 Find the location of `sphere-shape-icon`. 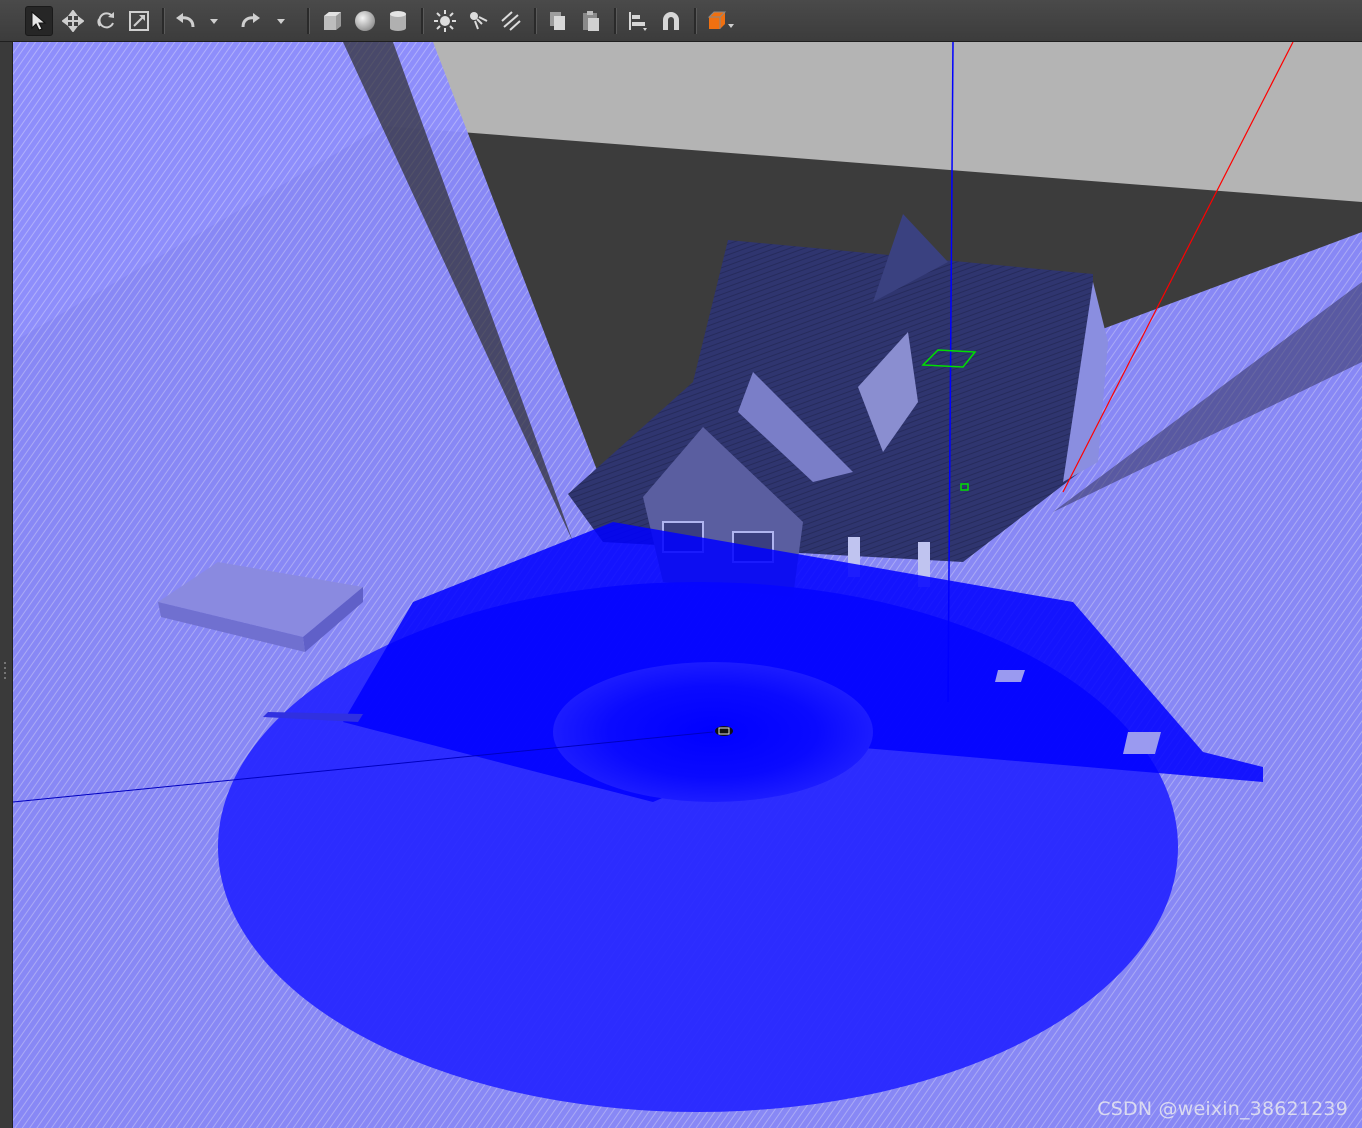

sphere-shape-icon is located at coordinates (365, 21).